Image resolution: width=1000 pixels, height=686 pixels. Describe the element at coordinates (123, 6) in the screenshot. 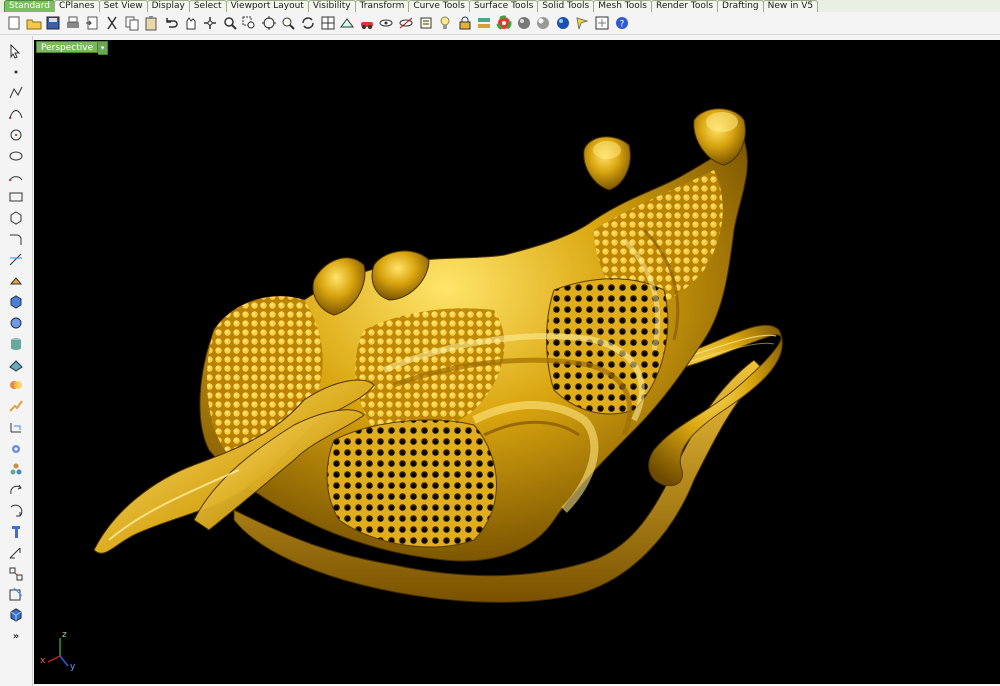

I see `tab-set-view: Set View` at that location.